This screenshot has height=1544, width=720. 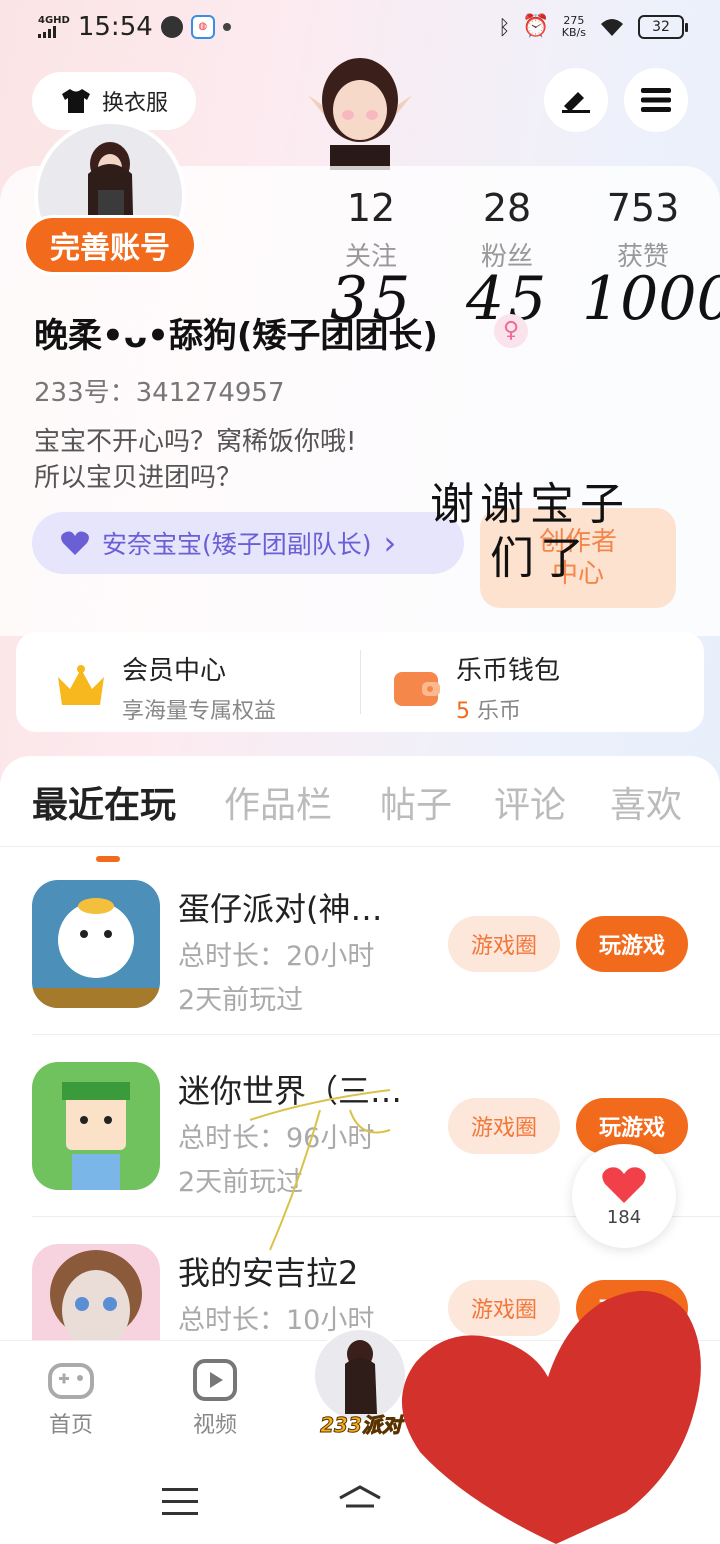 I want to click on pen-icon, so click(x=576, y=102).